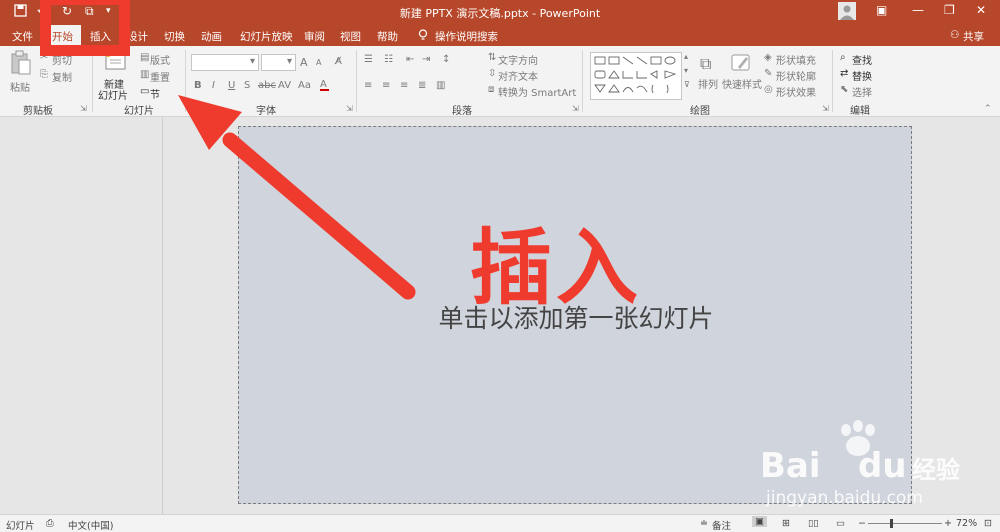 The image size is (1000, 532). What do you see at coordinates (844, 498) in the screenshot?
I see `watermark-url: jingyan.baidu.com` at bounding box center [844, 498].